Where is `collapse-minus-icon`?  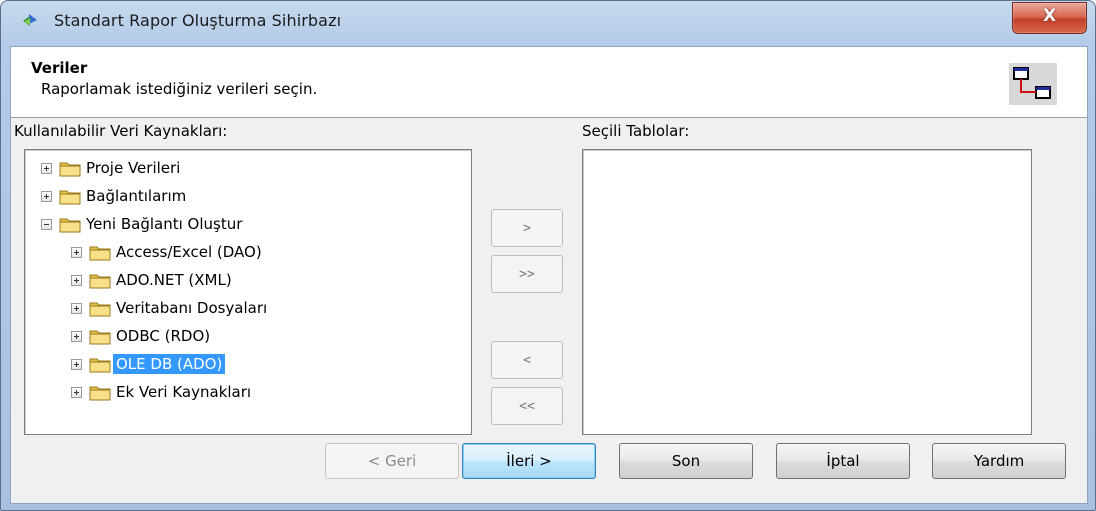 collapse-minus-icon is located at coordinates (46, 224).